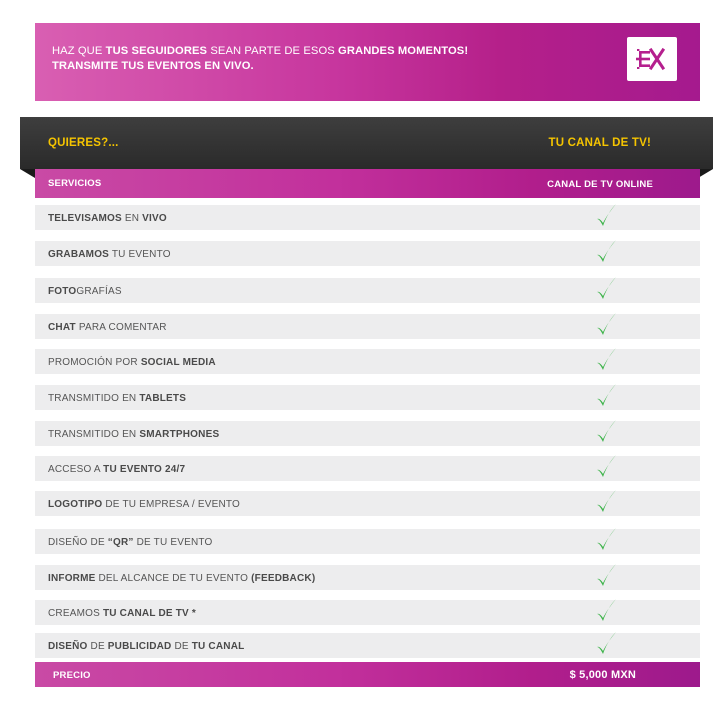 This screenshot has height=701, width=726. Describe the element at coordinates (367, 468) in the screenshot. I see `service-row: ACCESO A TU EVENTO 24/7` at that location.